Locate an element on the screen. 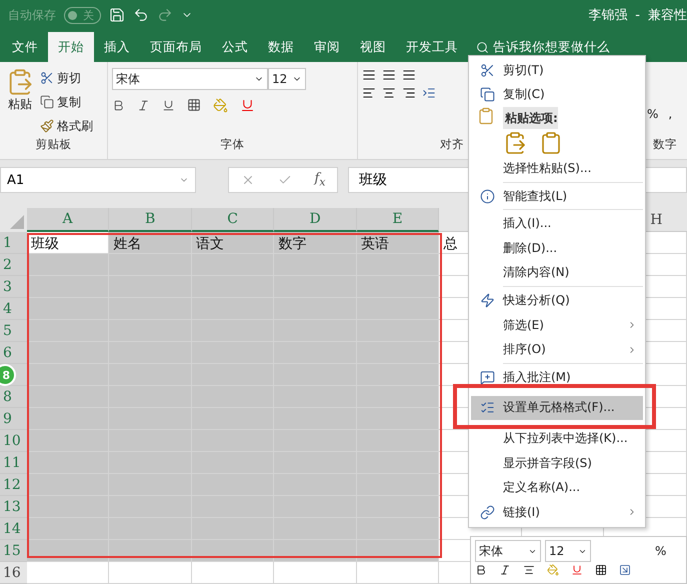 This screenshot has height=584, width=687. menu-section-header: 粘贴选项: is located at coordinates (530, 118).